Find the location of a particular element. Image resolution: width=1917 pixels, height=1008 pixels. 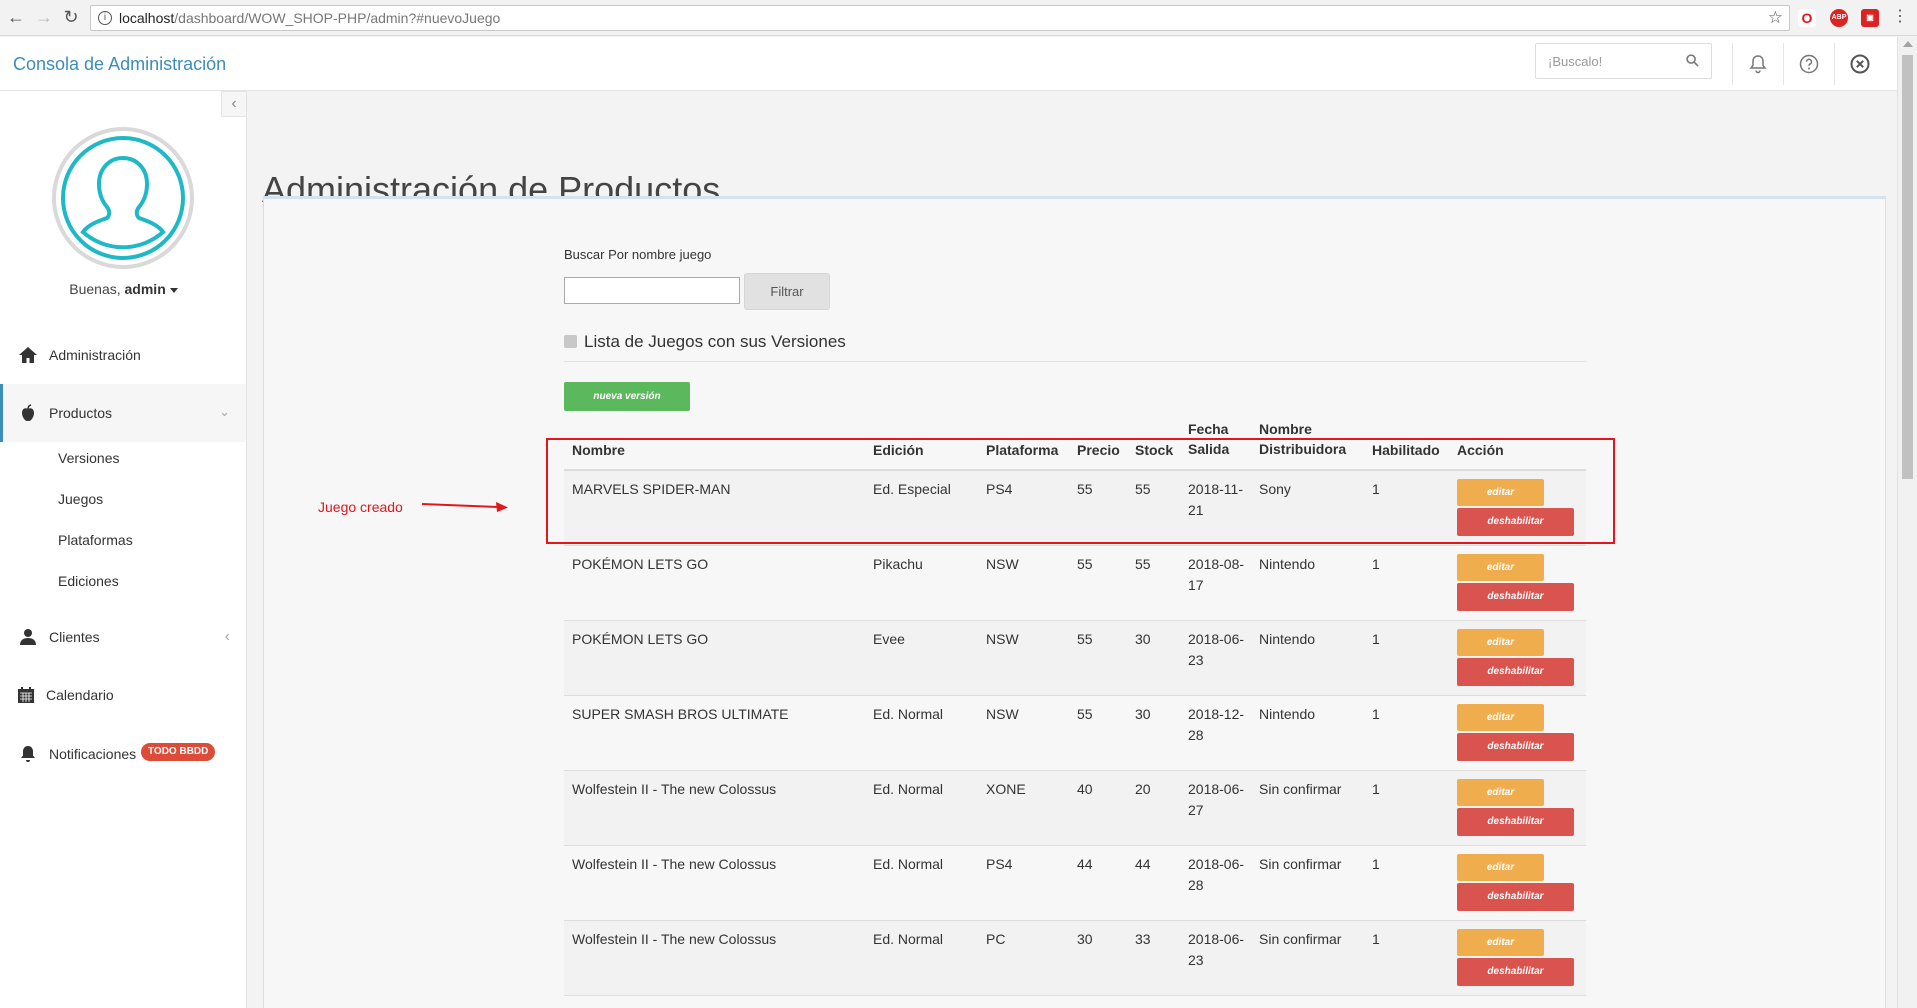

brand-title: Consola de Administración is located at coordinates (119, 64).